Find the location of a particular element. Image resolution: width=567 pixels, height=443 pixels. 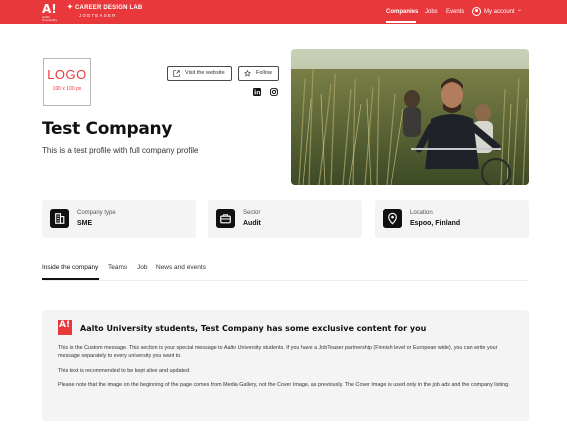

follow-button: Follow is located at coordinates (258, 73).